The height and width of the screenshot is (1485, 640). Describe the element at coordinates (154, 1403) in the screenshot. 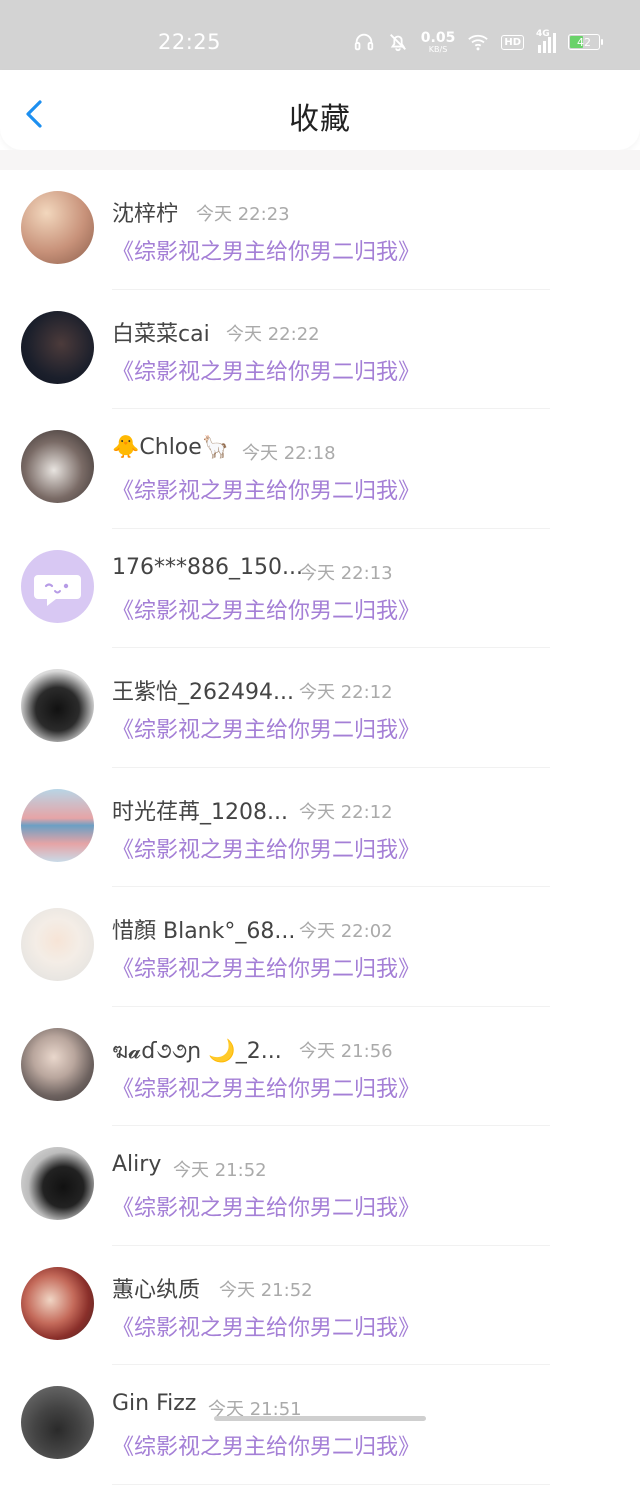

I see `user-name: Gin Fizz` at that location.